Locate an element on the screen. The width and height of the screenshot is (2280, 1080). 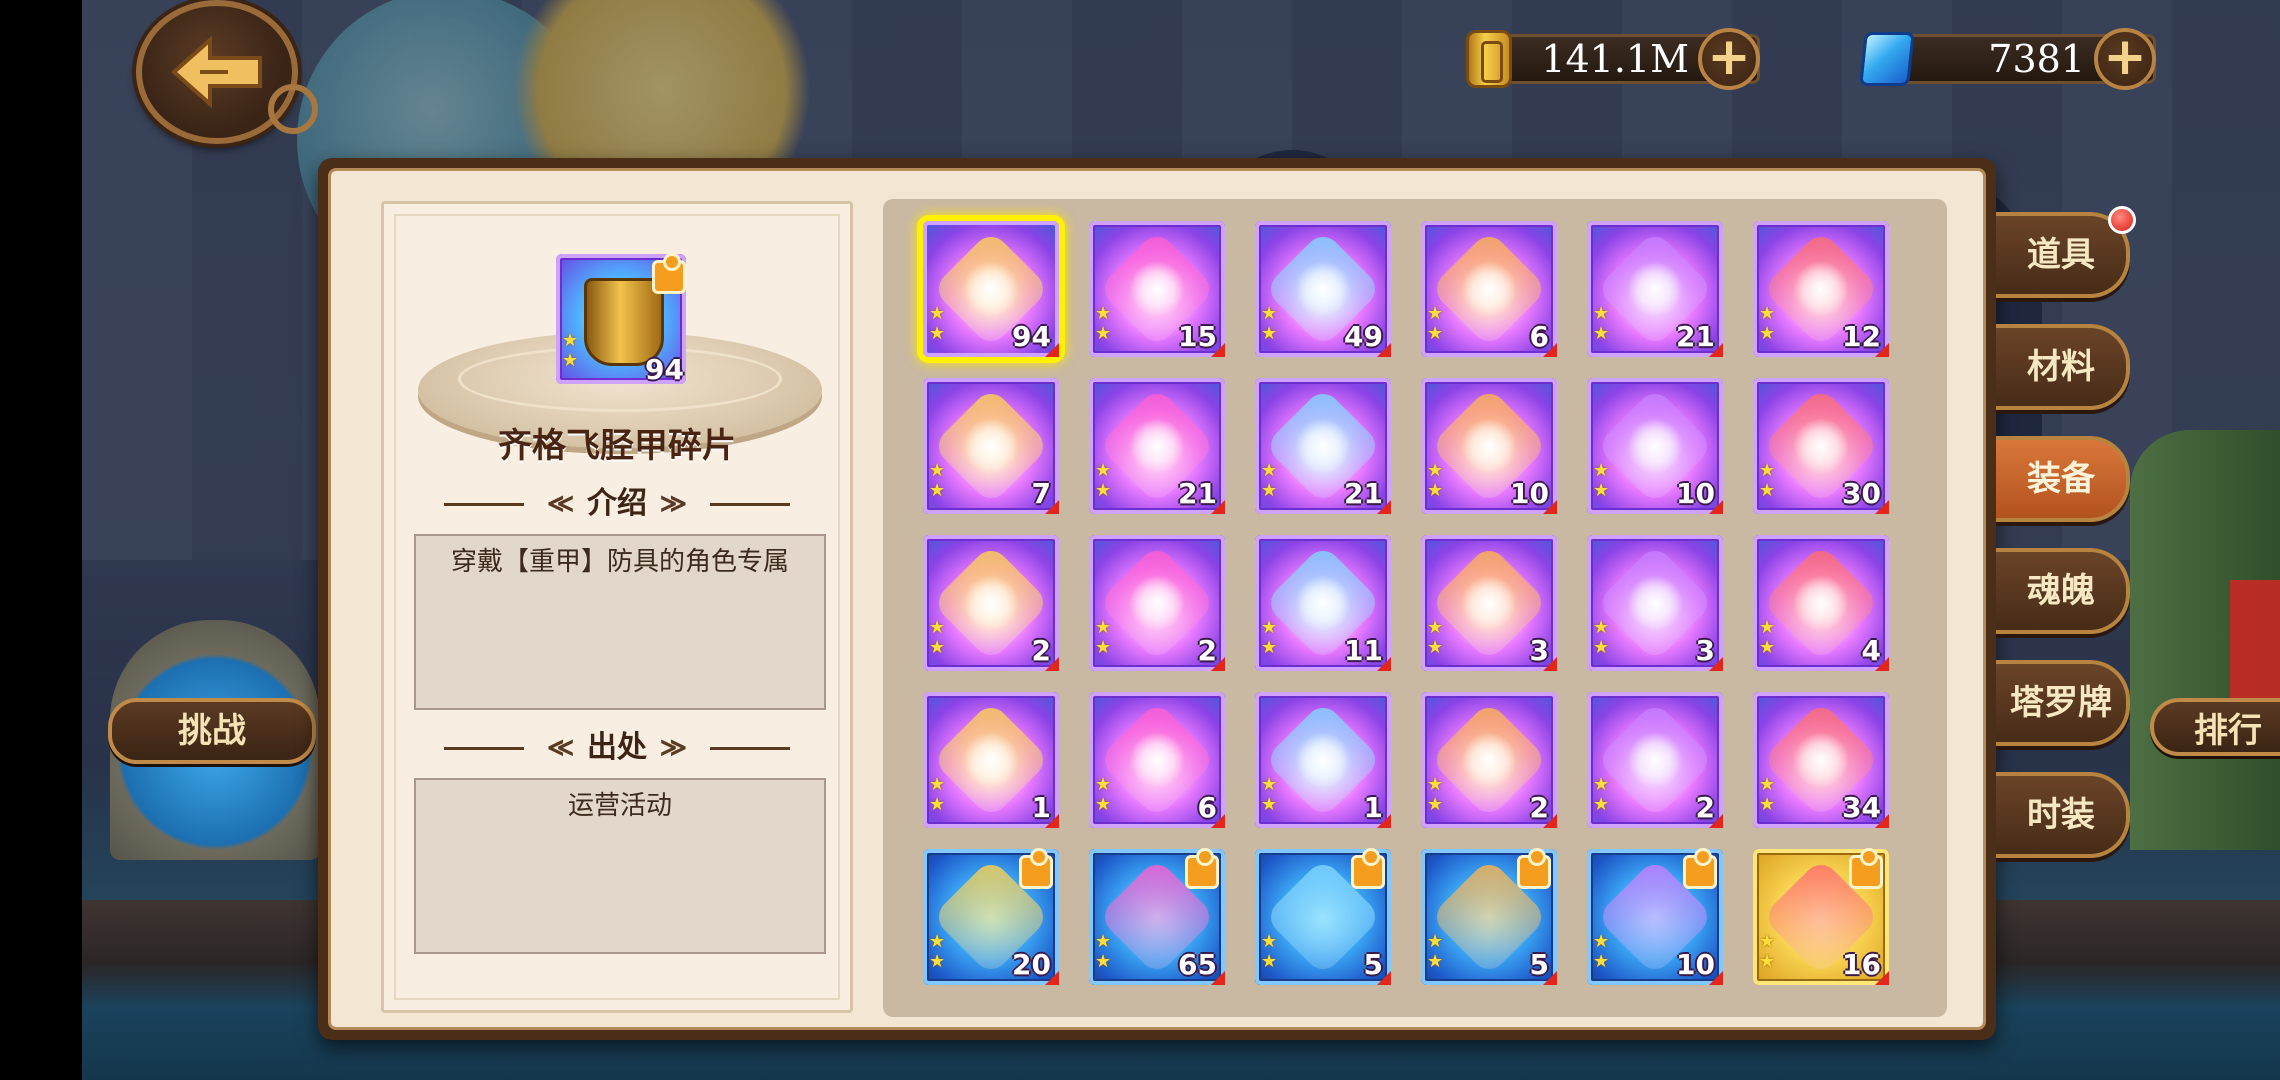
add-gold-button: + is located at coordinates (1729, 59).